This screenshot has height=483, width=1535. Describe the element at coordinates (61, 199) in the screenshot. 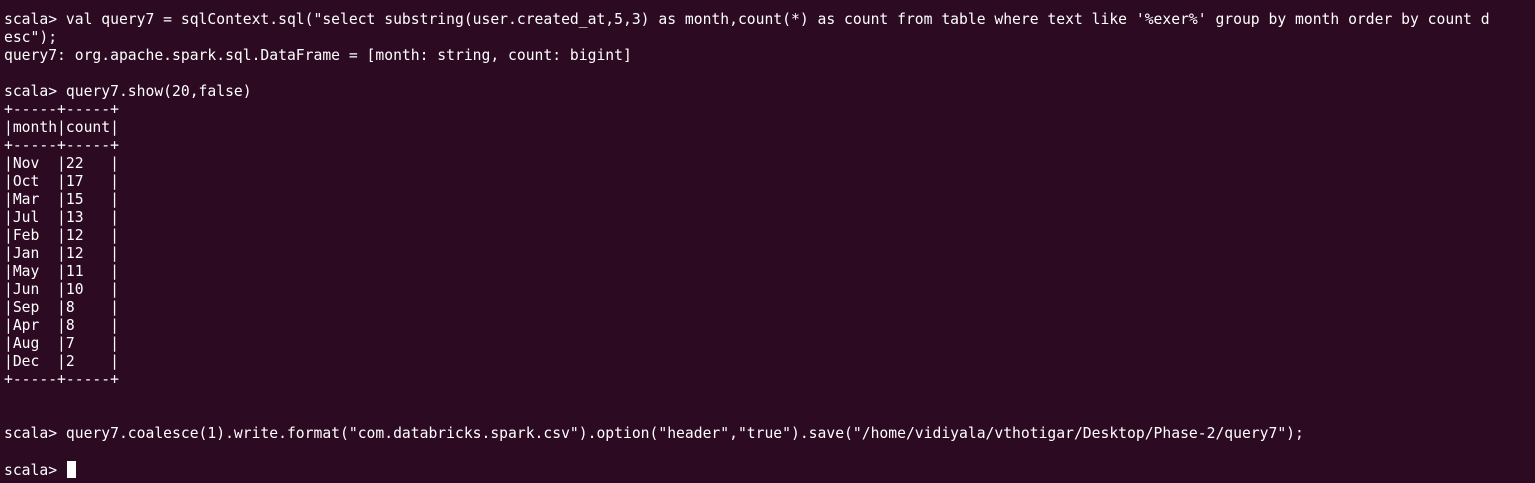

I see `table-row: |Mar |15 |` at that location.